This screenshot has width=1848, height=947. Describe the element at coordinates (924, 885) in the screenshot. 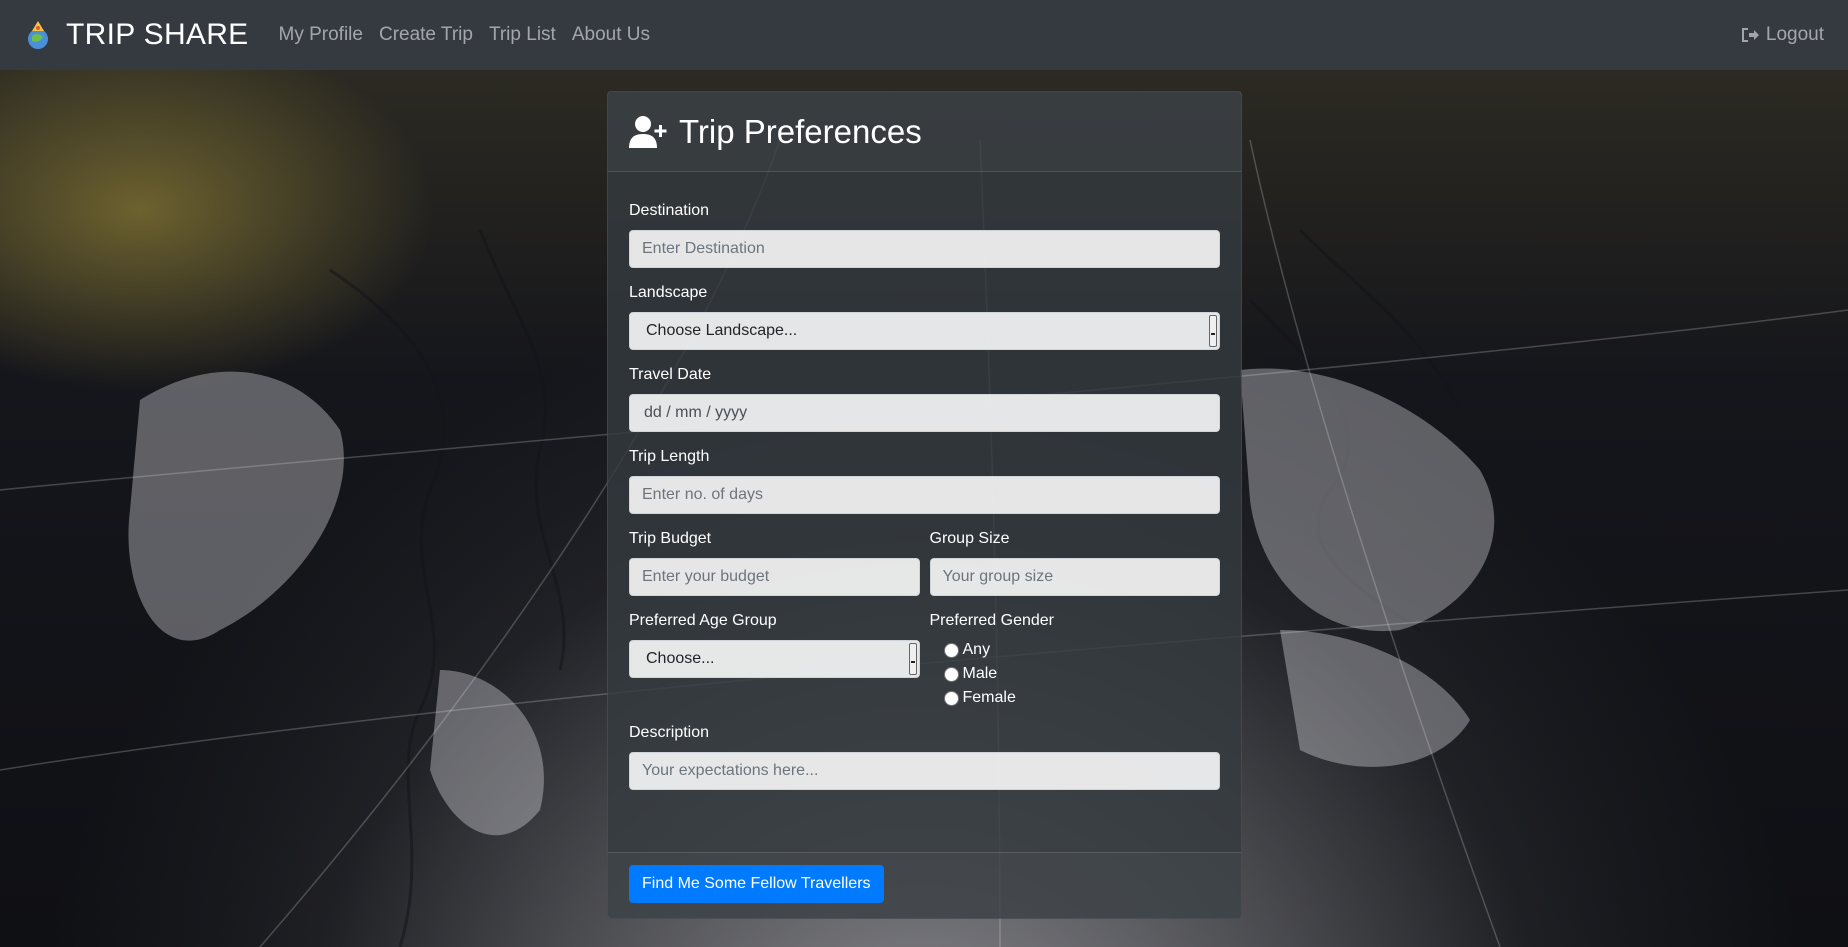

I see `card-footer: Find Me Some Fellow Travellers` at that location.